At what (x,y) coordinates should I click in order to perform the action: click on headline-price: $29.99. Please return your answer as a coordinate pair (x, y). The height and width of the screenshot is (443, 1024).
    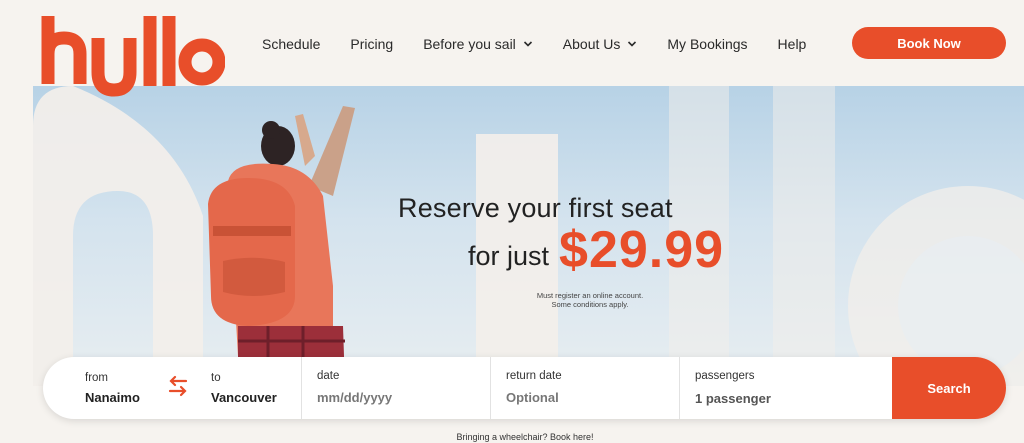
    Looking at the image, I should click on (642, 250).